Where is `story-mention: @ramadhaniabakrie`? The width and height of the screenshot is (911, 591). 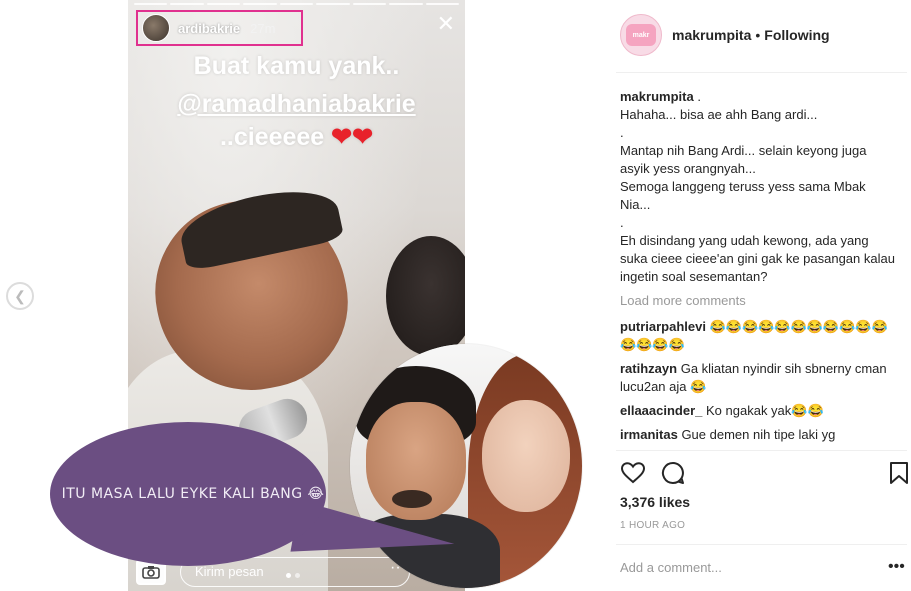 story-mention: @ramadhaniabakrie is located at coordinates (296, 104).